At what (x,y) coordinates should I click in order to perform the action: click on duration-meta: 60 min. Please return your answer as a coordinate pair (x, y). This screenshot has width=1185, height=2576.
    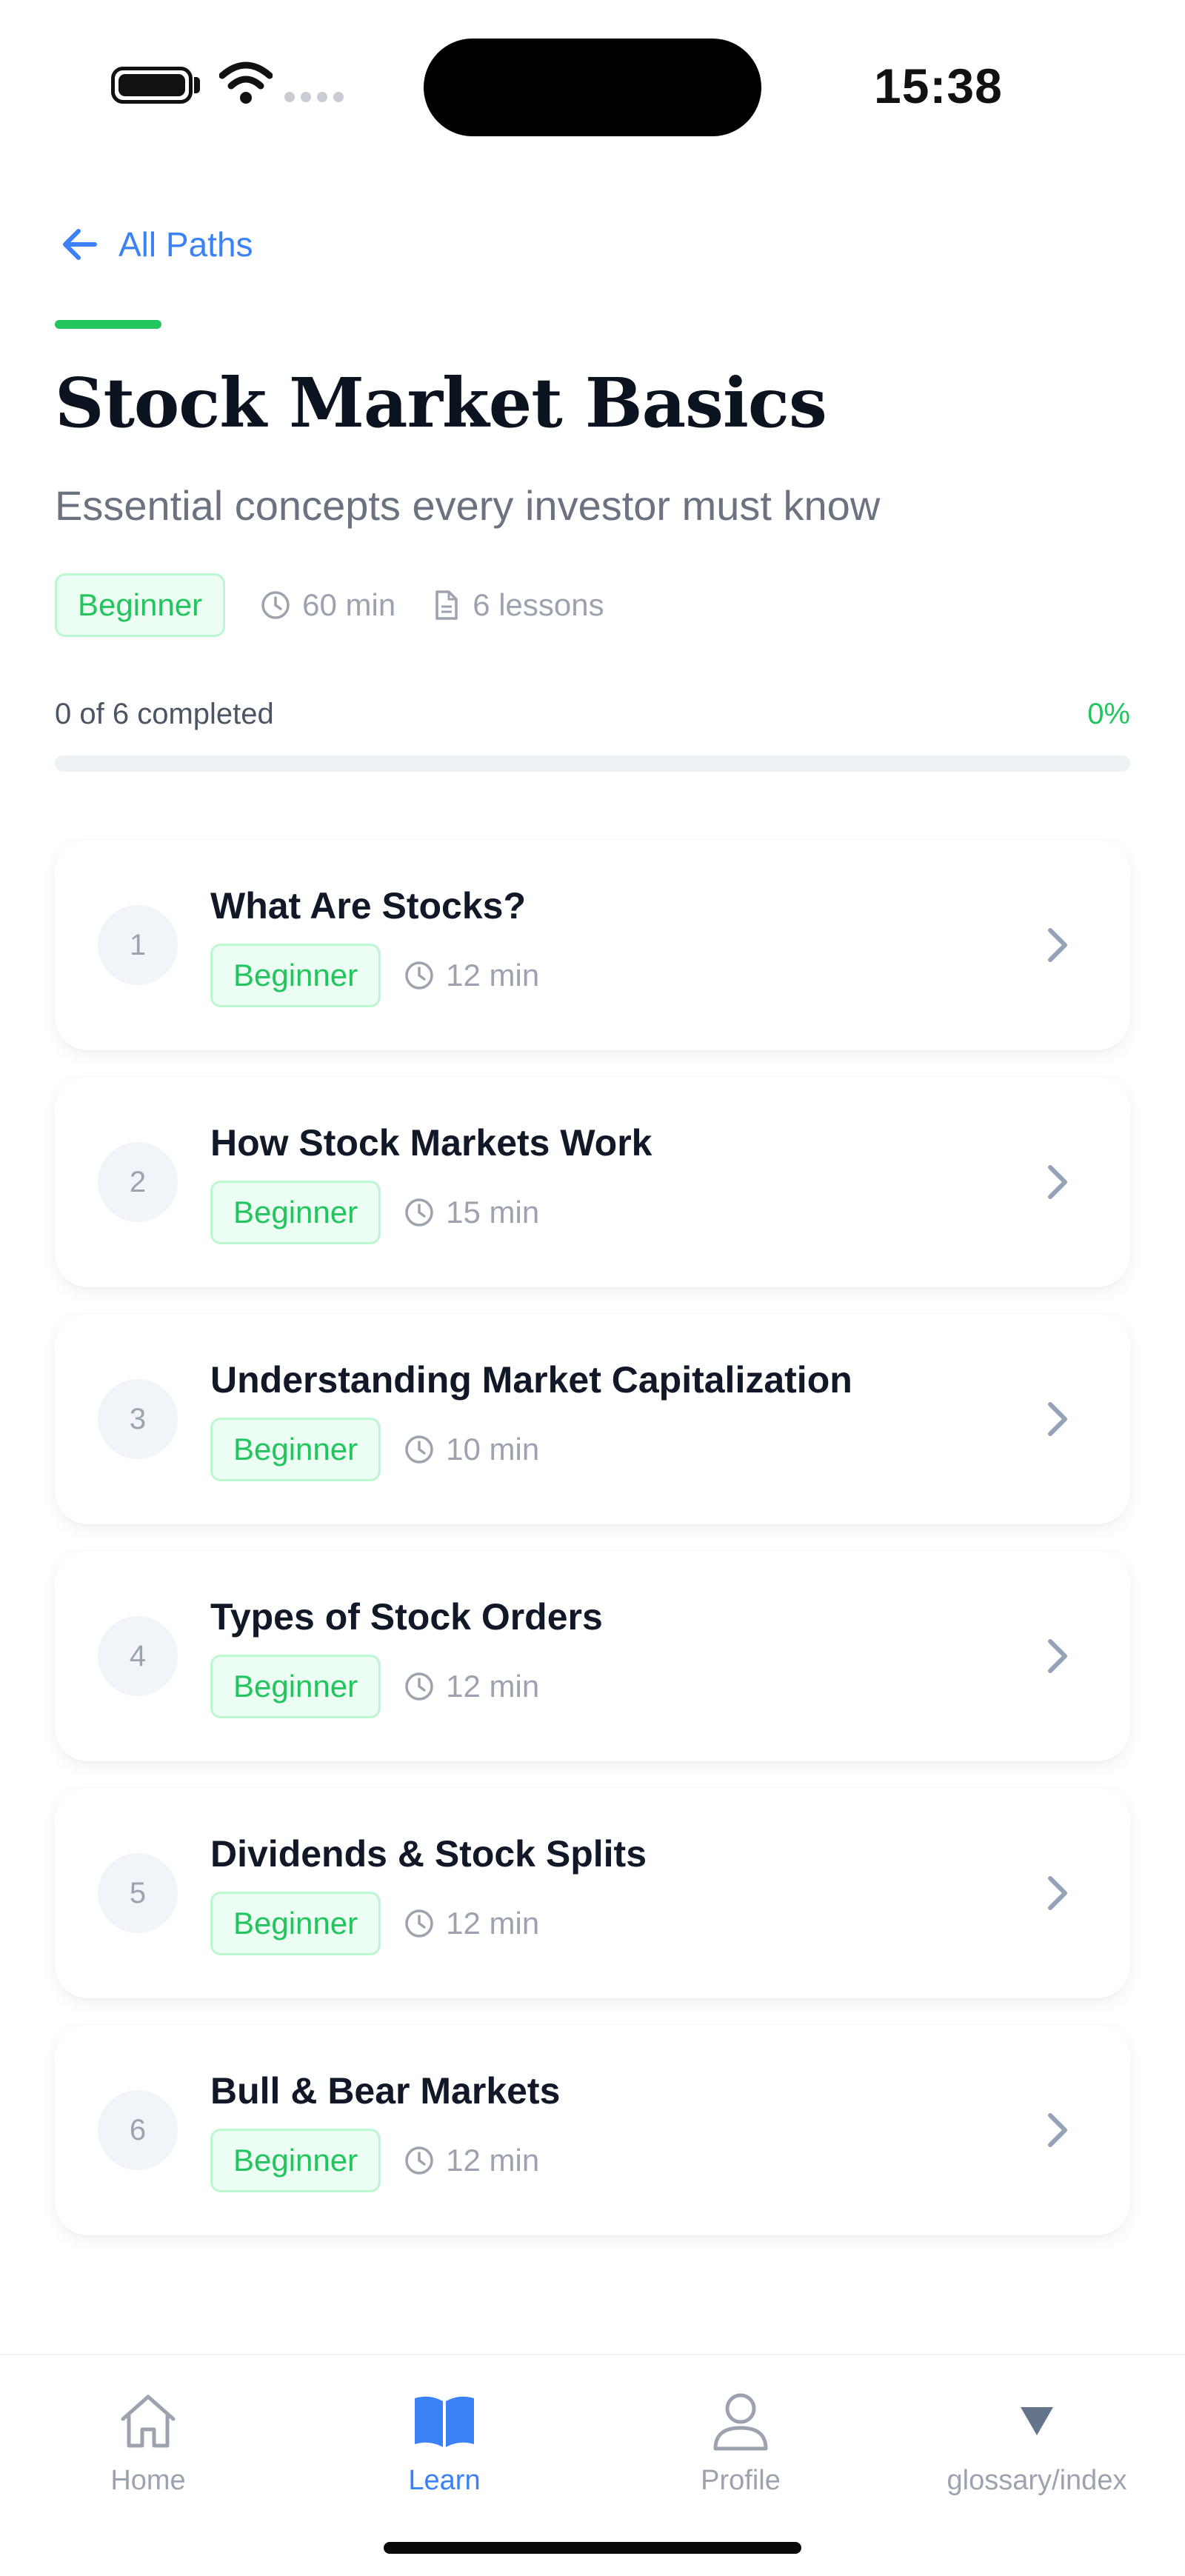
    Looking at the image, I should click on (327, 605).